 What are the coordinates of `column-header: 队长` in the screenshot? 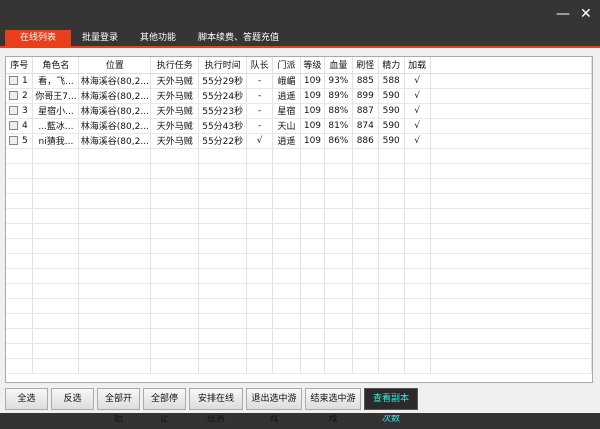 It's located at (260, 65).